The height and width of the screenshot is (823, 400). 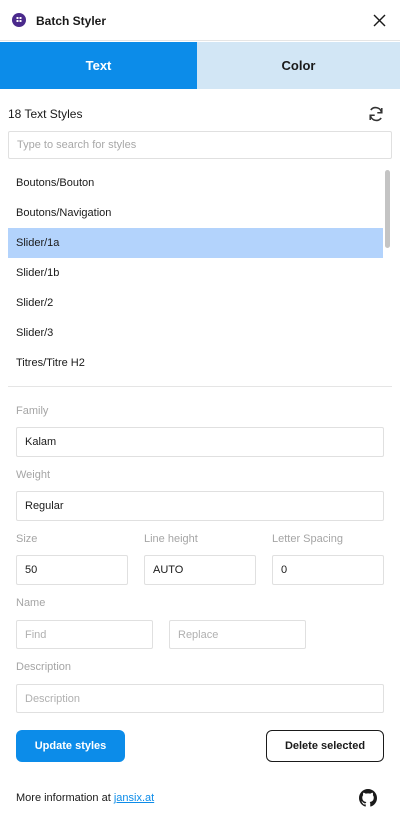 I want to click on weight-field, so click(x=200, y=506).